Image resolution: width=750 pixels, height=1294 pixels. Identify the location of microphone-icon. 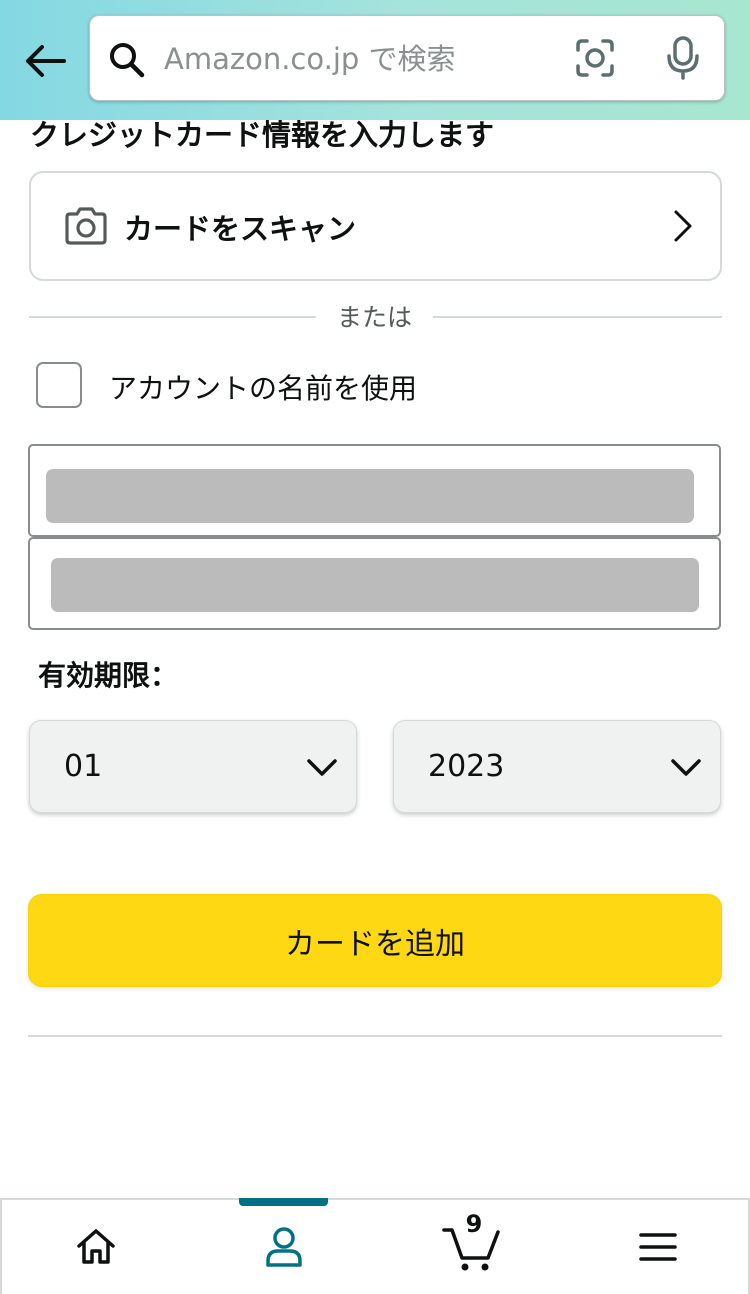
(683, 58).